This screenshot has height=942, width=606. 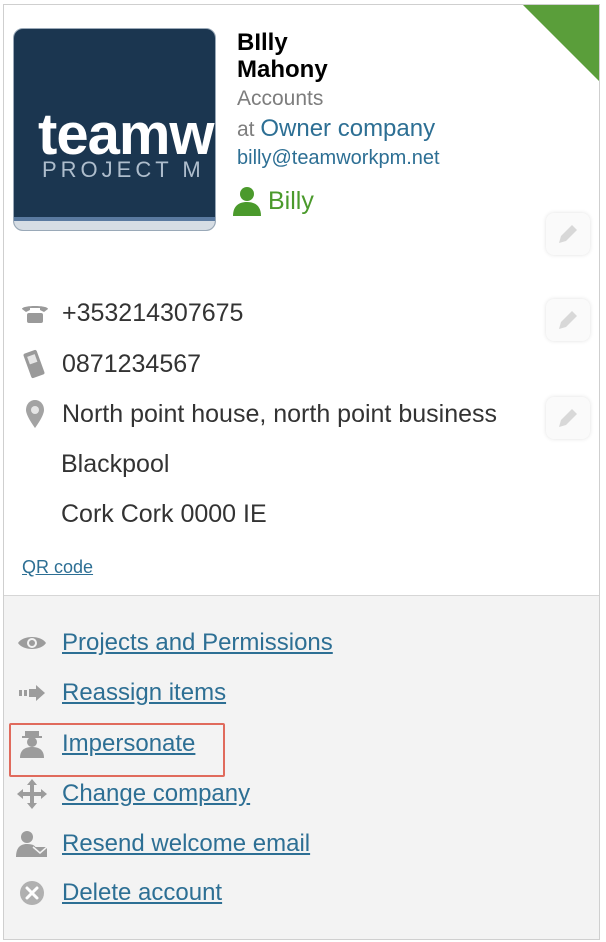 I want to click on profile-name: BIlly Mahony, so click(x=282, y=56).